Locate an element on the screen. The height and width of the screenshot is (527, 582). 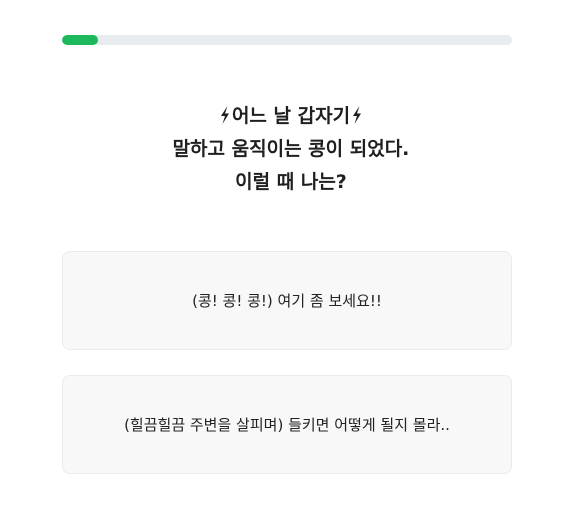
answer-option-2: (힐끔힐끔 주변을 살피며) 들키면 어떻게 될지 몰라.. is located at coordinates (287, 424).